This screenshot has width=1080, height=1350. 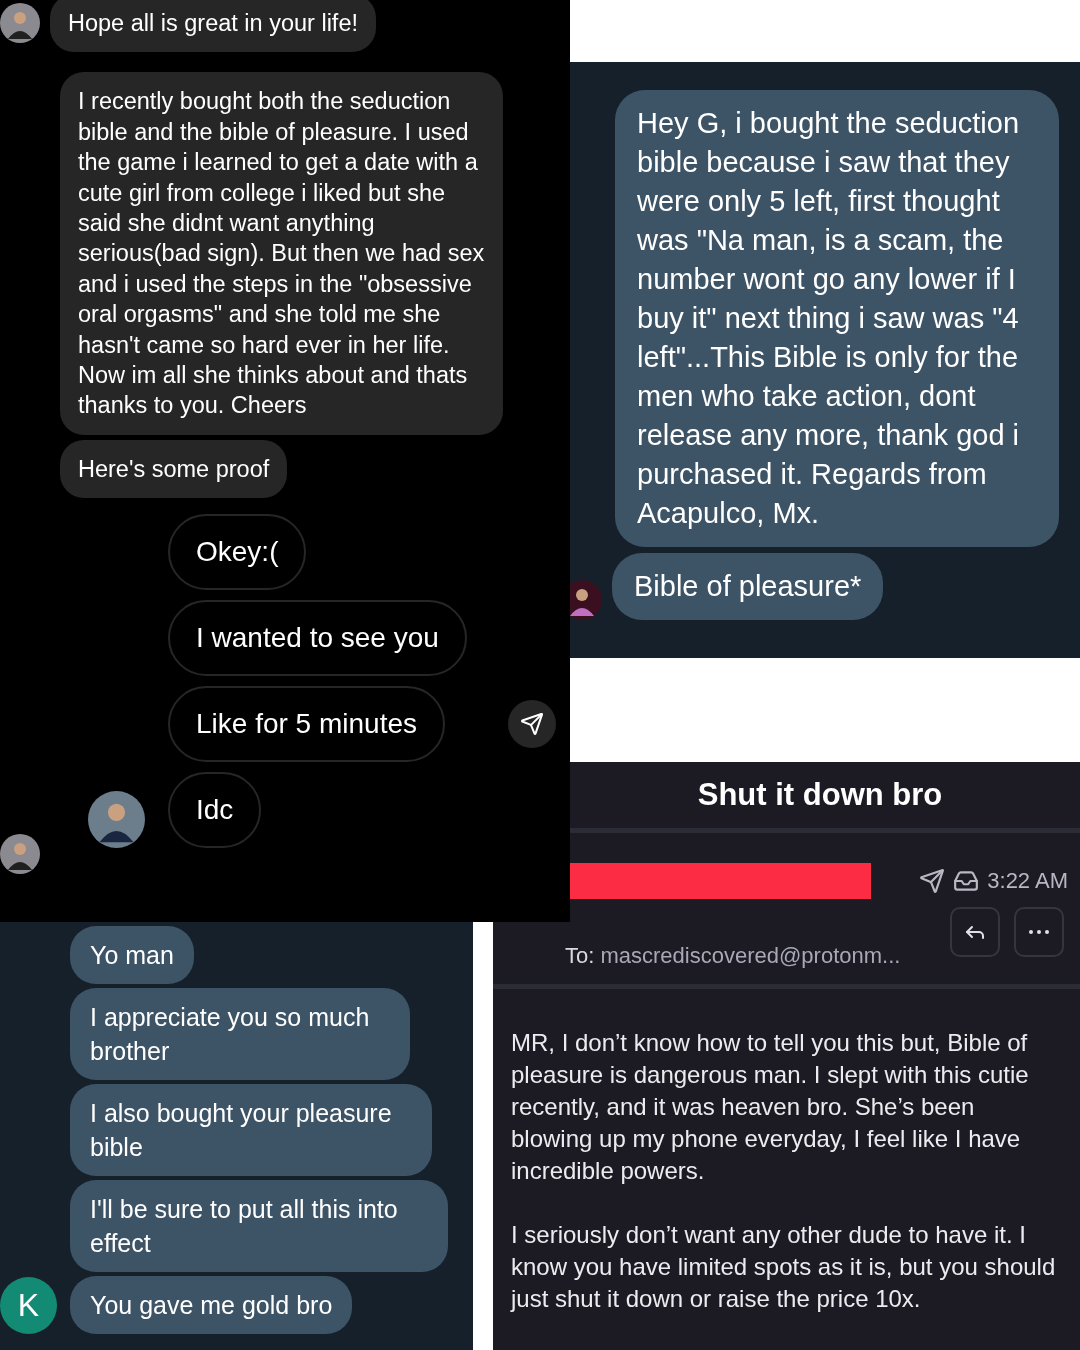 I want to click on inbox-icon, so click(x=966, y=881).